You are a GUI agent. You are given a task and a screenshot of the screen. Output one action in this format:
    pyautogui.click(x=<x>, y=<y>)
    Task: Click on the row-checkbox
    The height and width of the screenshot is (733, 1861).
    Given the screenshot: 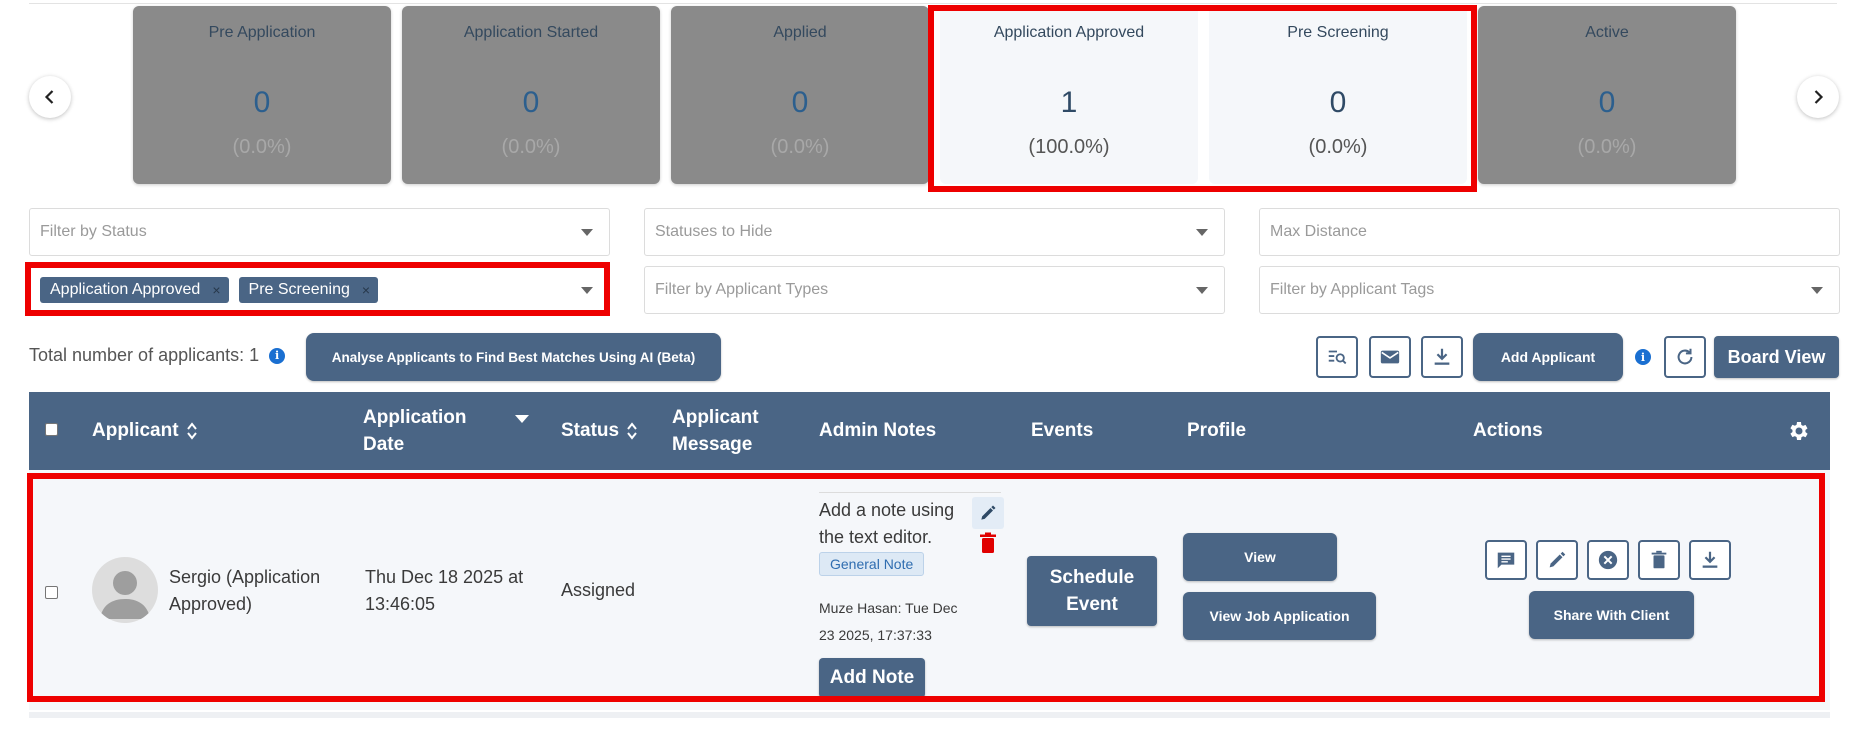 What is the action you would take?
    pyautogui.click(x=51, y=592)
    